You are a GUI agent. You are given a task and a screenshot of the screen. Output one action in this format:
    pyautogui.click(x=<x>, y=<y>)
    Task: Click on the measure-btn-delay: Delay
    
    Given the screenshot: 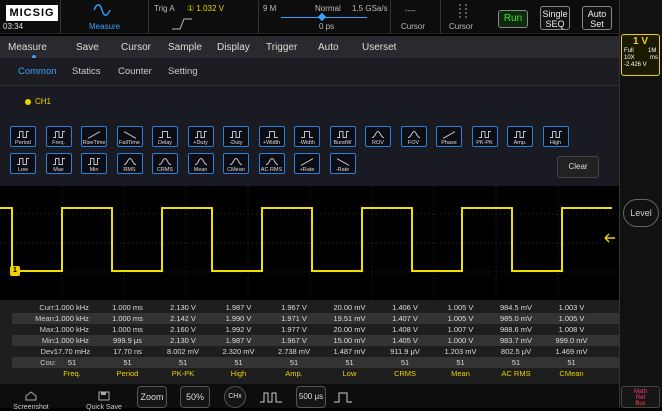 What is the action you would take?
    pyautogui.click(x=165, y=136)
    